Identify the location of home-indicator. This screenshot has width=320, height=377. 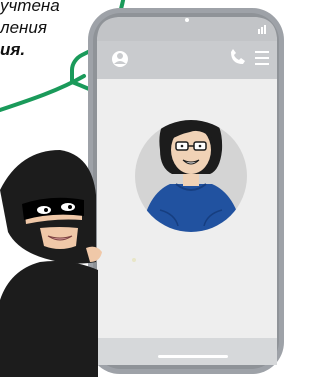
(193, 356).